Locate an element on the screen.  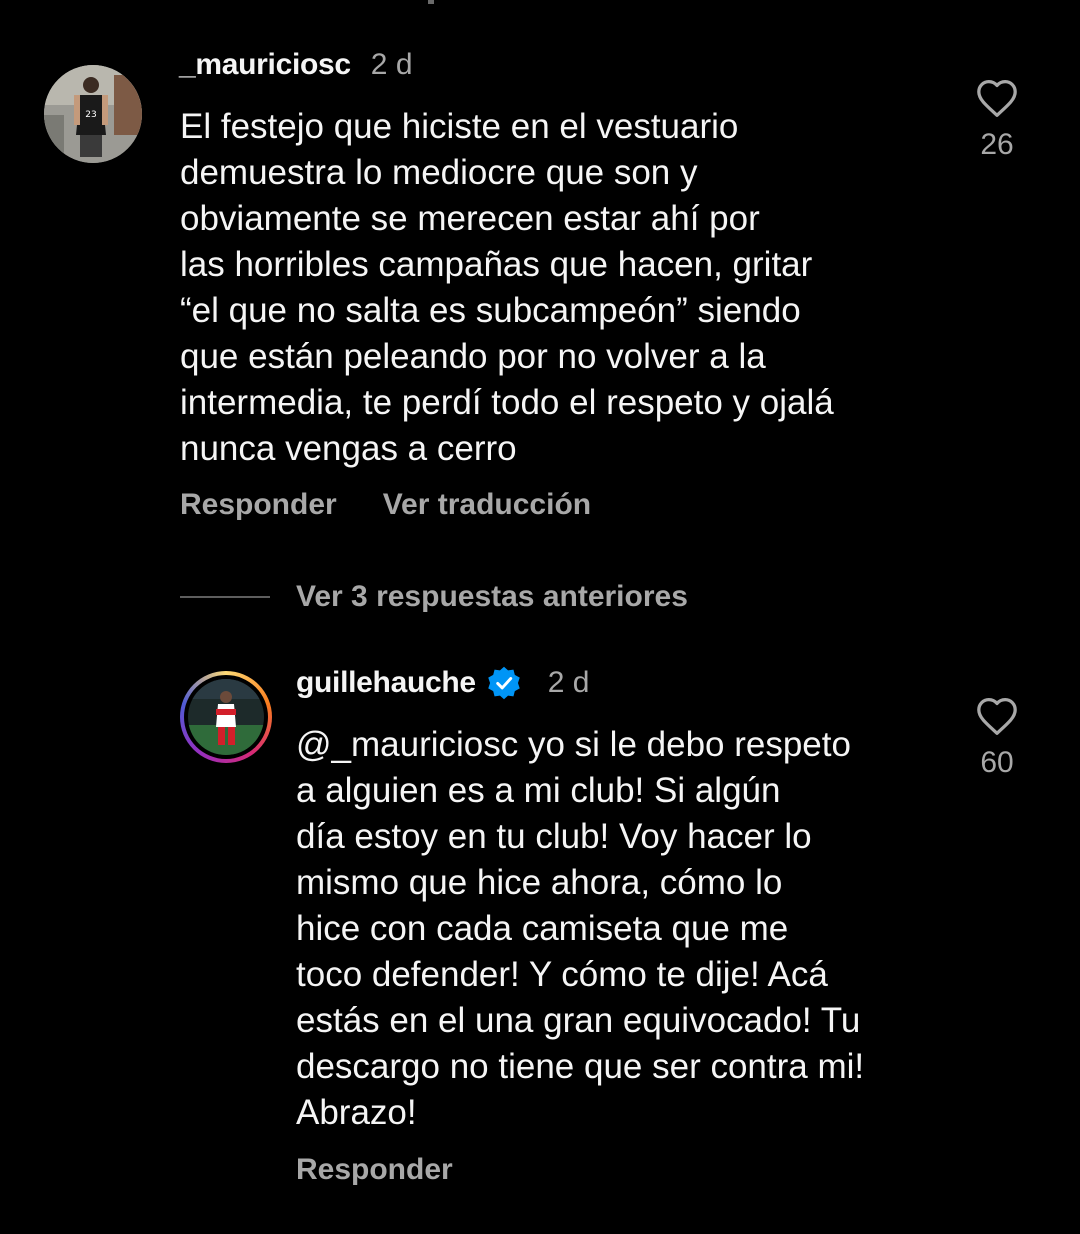
view-previous-replies: Ver 3 respuestas anteriores is located at coordinates (434, 597).